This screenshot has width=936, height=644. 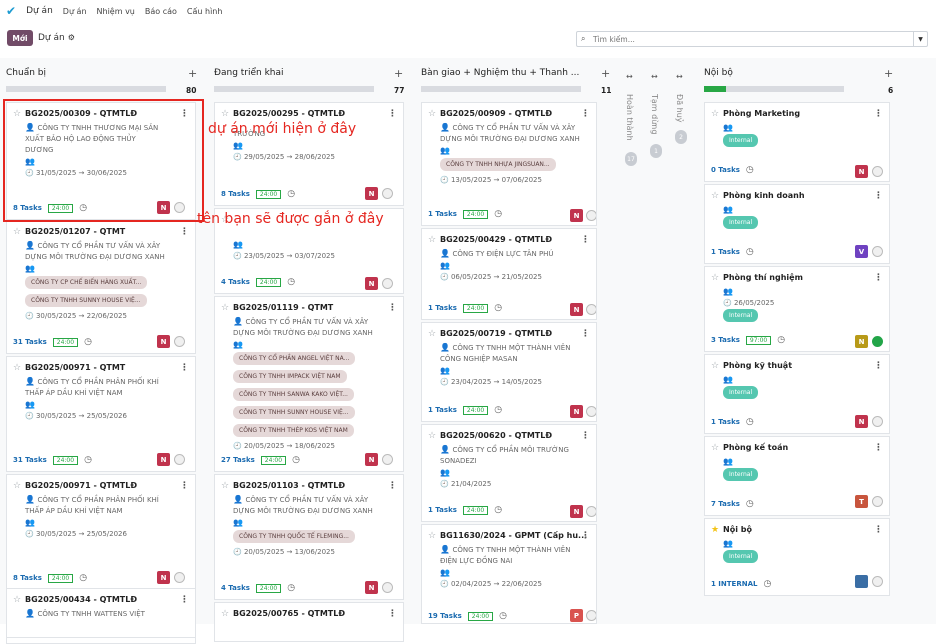 I want to click on tag: CÔNG TY TNHH THÉP KOS VIỆT NAM, so click(x=293, y=430).